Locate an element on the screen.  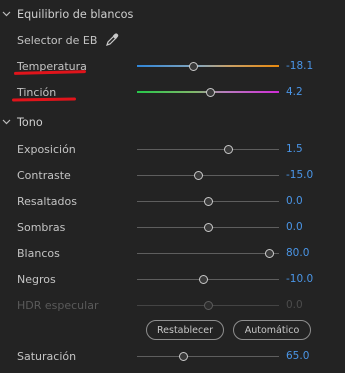
exposure-row: Exposición 1.5 is located at coordinates (172, 150).